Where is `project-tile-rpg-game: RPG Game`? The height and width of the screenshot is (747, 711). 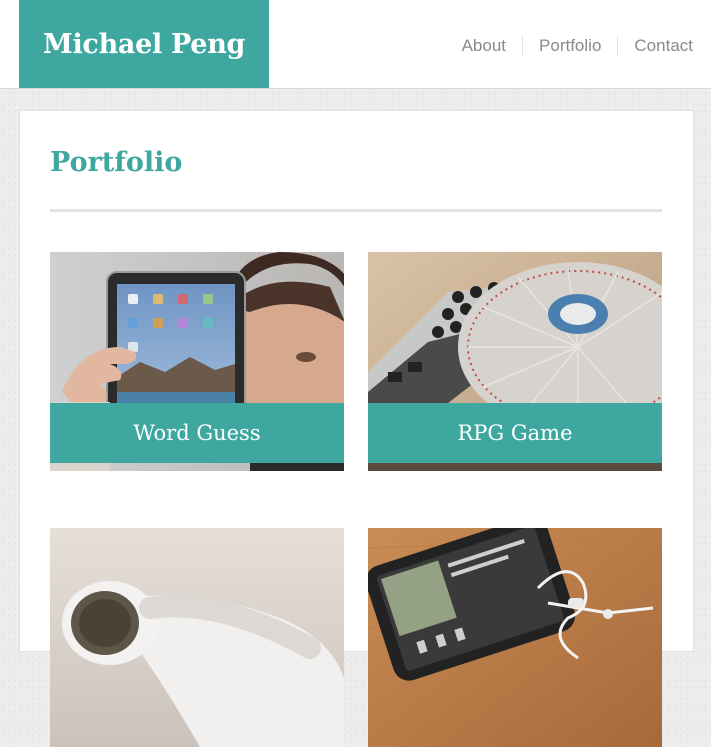
project-tile-rpg-game: RPG Game is located at coordinates (515, 361).